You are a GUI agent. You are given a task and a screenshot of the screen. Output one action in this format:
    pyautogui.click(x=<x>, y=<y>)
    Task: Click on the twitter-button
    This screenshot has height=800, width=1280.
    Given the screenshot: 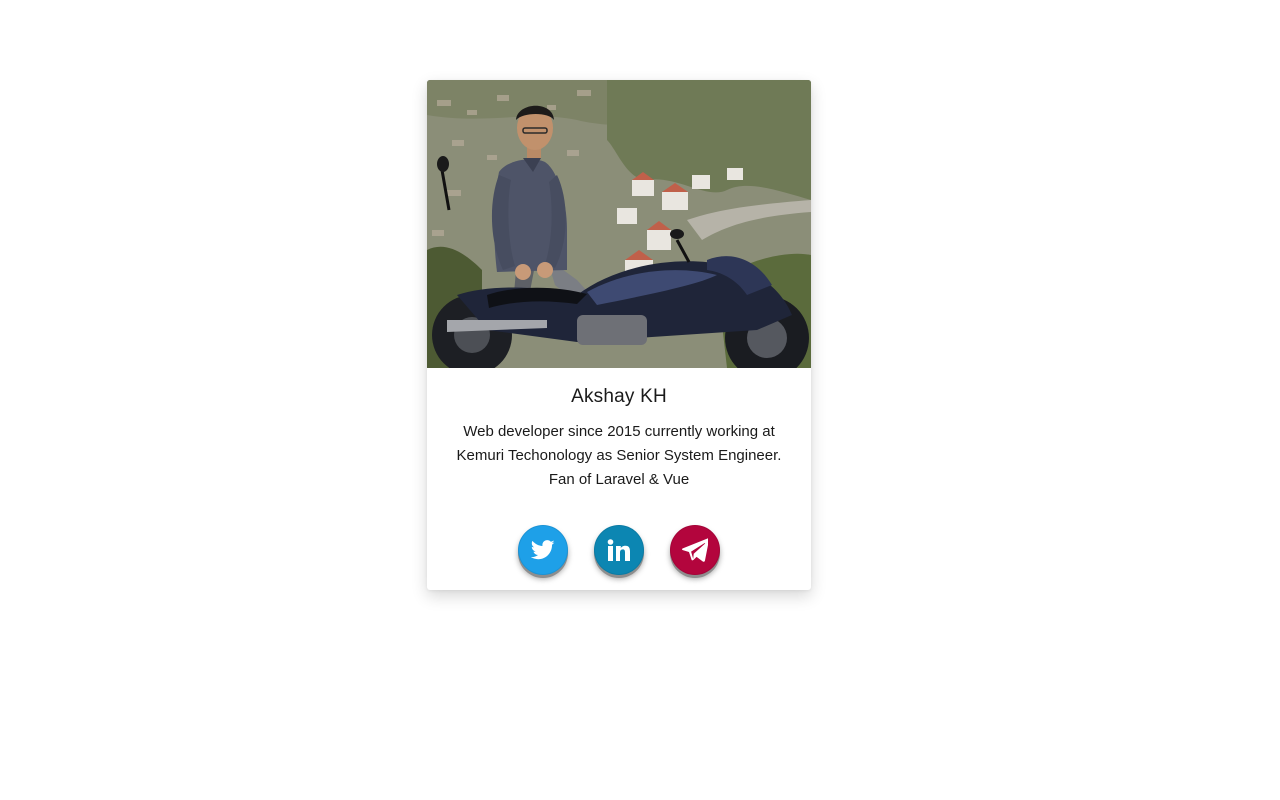 What is the action you would take?
    pyautogui.click(x=543, y=550)
    